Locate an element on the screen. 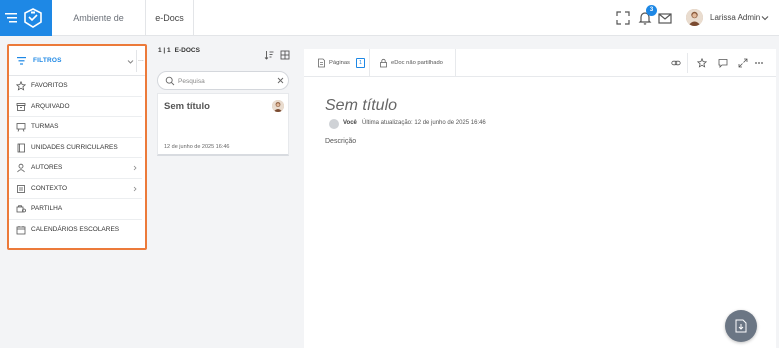 The image size is (779, 348). user-name: Larissa Admin is located at coordinates (735, 18).